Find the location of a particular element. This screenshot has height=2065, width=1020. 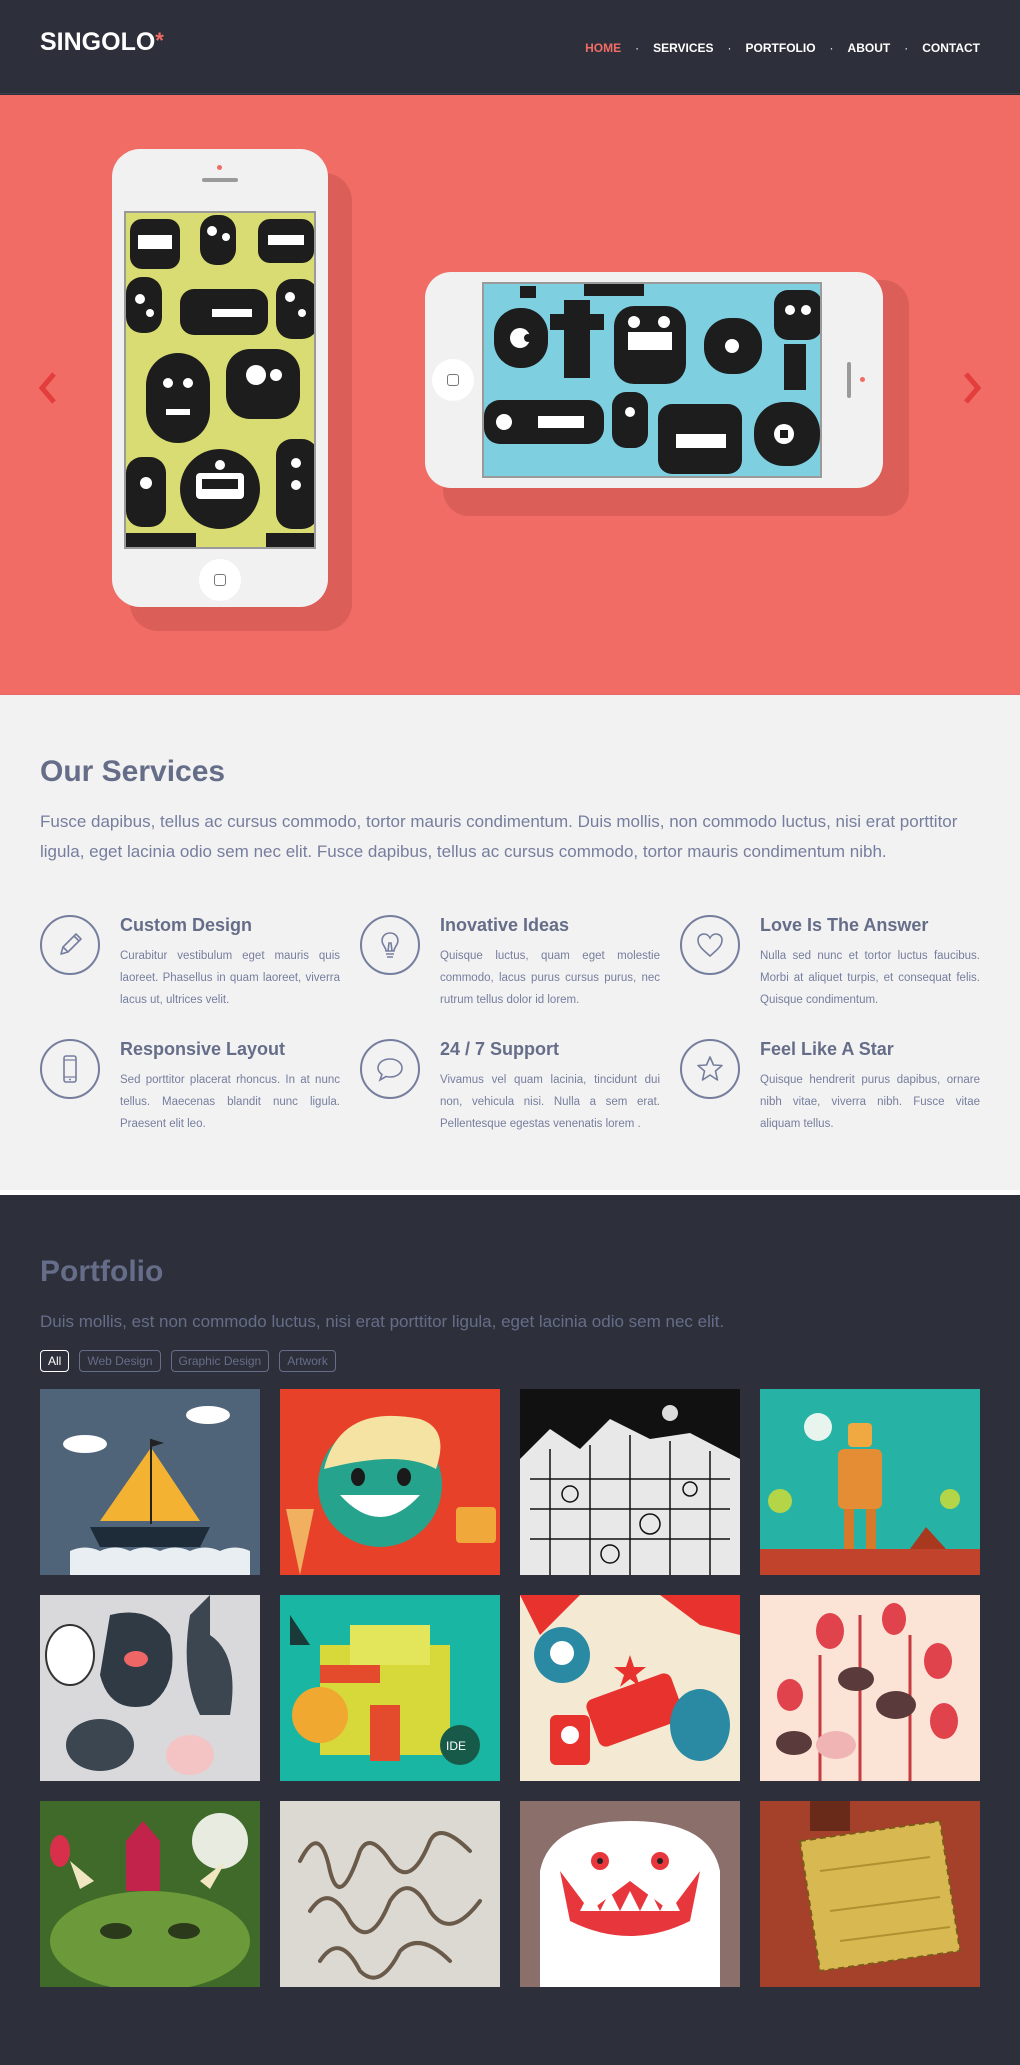

vertical-phone is located at coordinates (220, 378).